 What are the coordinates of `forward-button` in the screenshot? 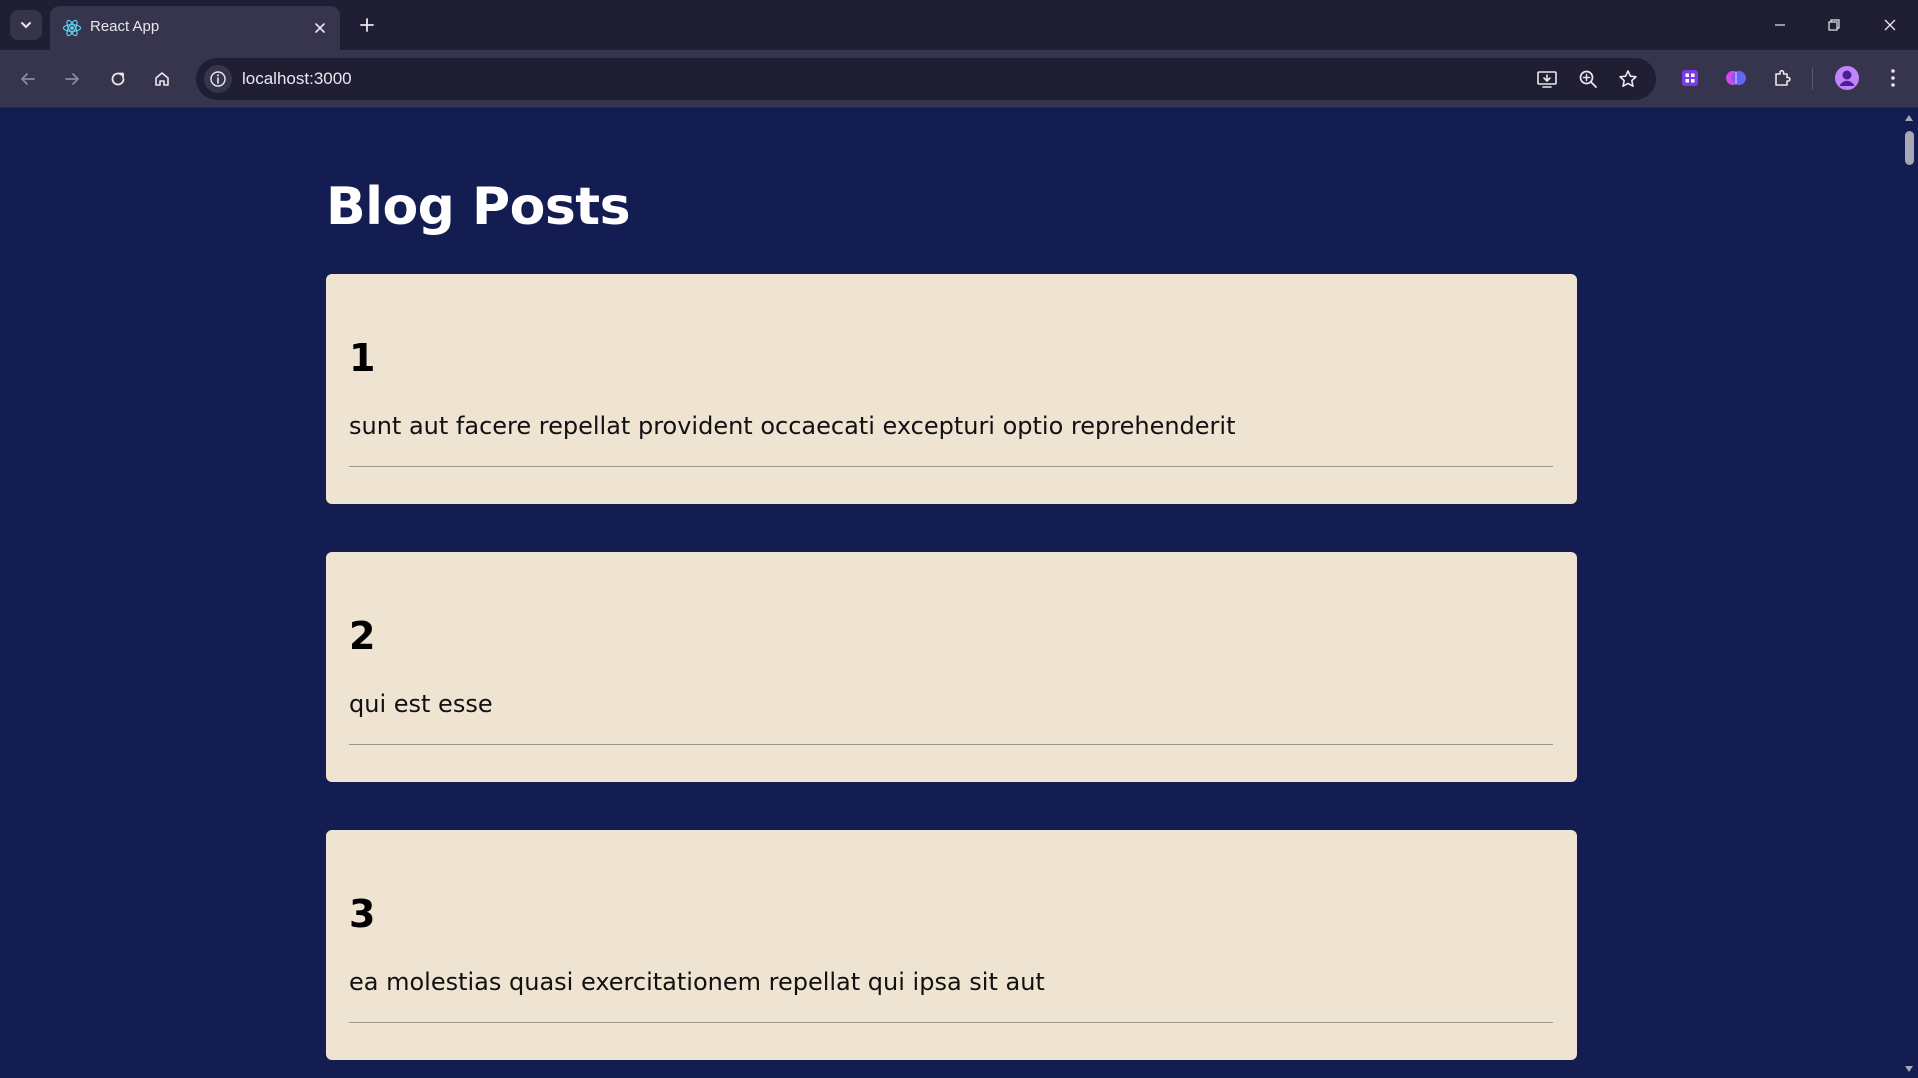 It's located at (72, 79).